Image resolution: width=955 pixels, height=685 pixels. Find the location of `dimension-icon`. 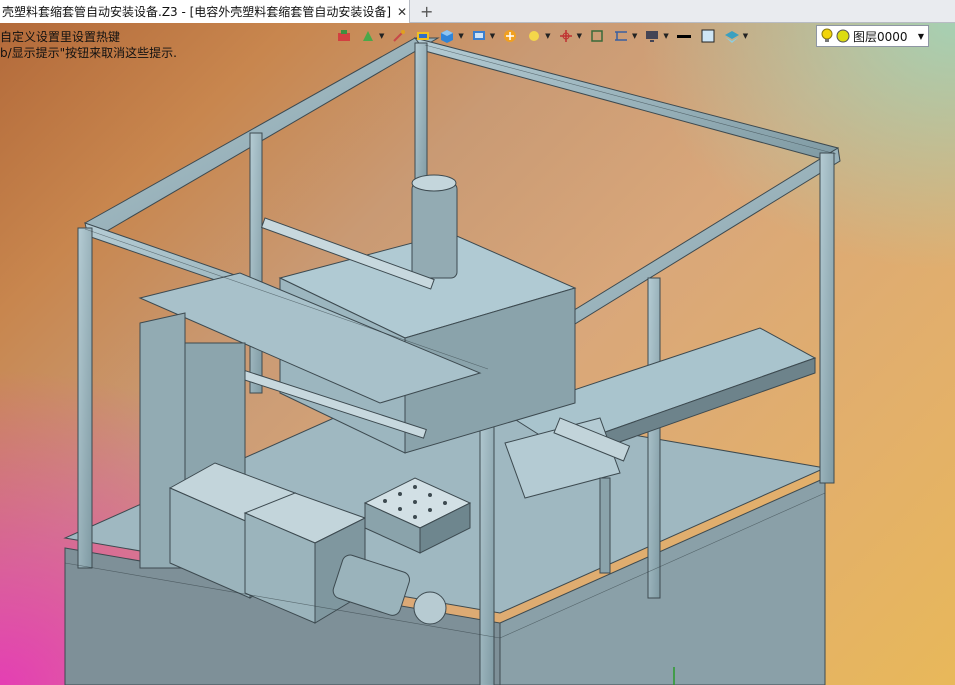

dimension-icon is located at coordinates (621, 36).